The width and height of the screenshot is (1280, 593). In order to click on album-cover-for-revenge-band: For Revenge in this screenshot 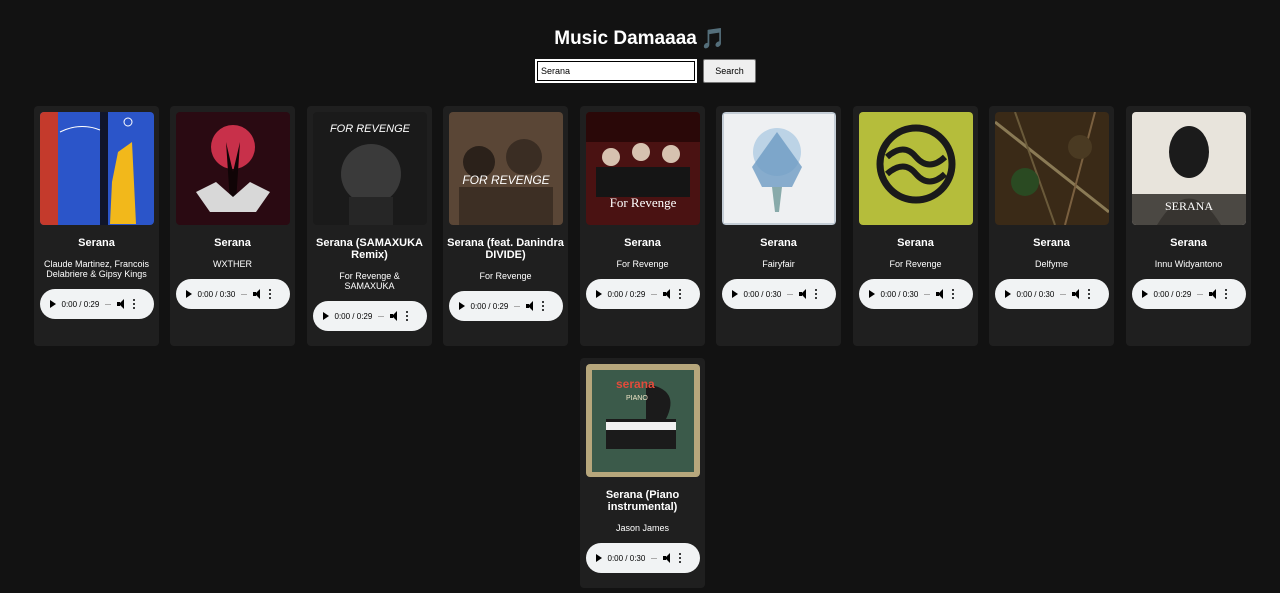, I will do `click(642, 168)`.